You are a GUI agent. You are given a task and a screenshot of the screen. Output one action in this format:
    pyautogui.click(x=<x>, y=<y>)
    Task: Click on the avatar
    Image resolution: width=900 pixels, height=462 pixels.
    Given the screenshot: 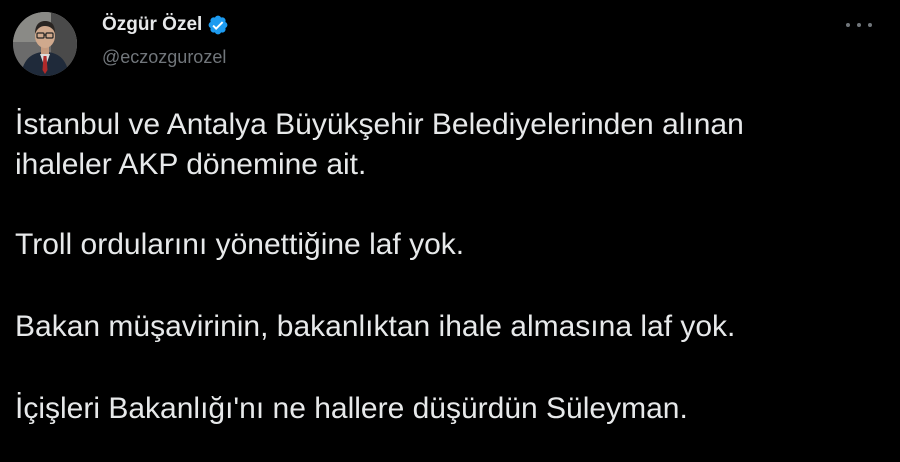 What is the action you would take?
    pyautogui.click(x=45, y=44)
    